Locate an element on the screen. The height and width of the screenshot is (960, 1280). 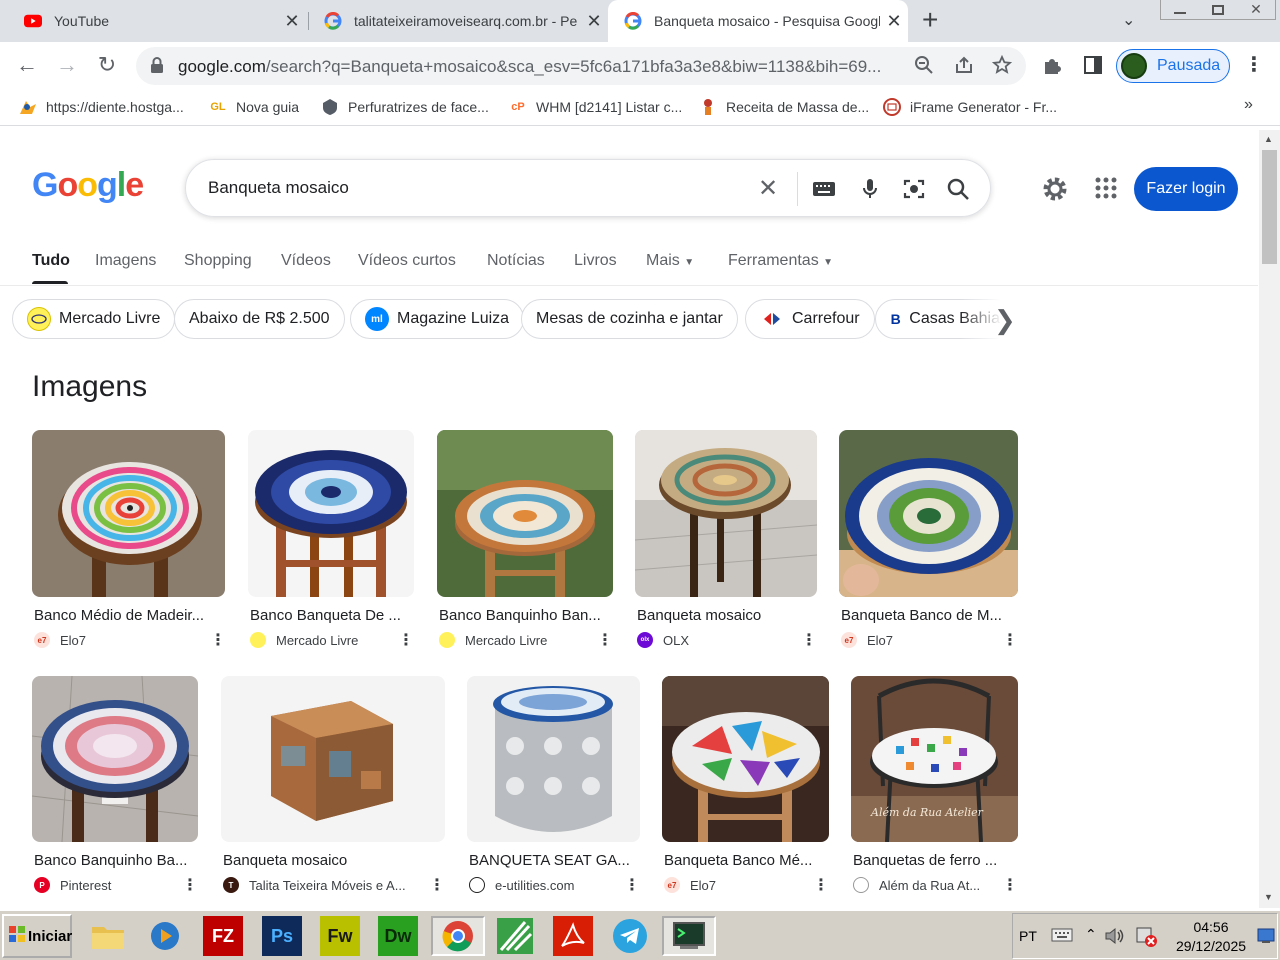
bookmark-star-icon is located at coordinates (1002, 65).